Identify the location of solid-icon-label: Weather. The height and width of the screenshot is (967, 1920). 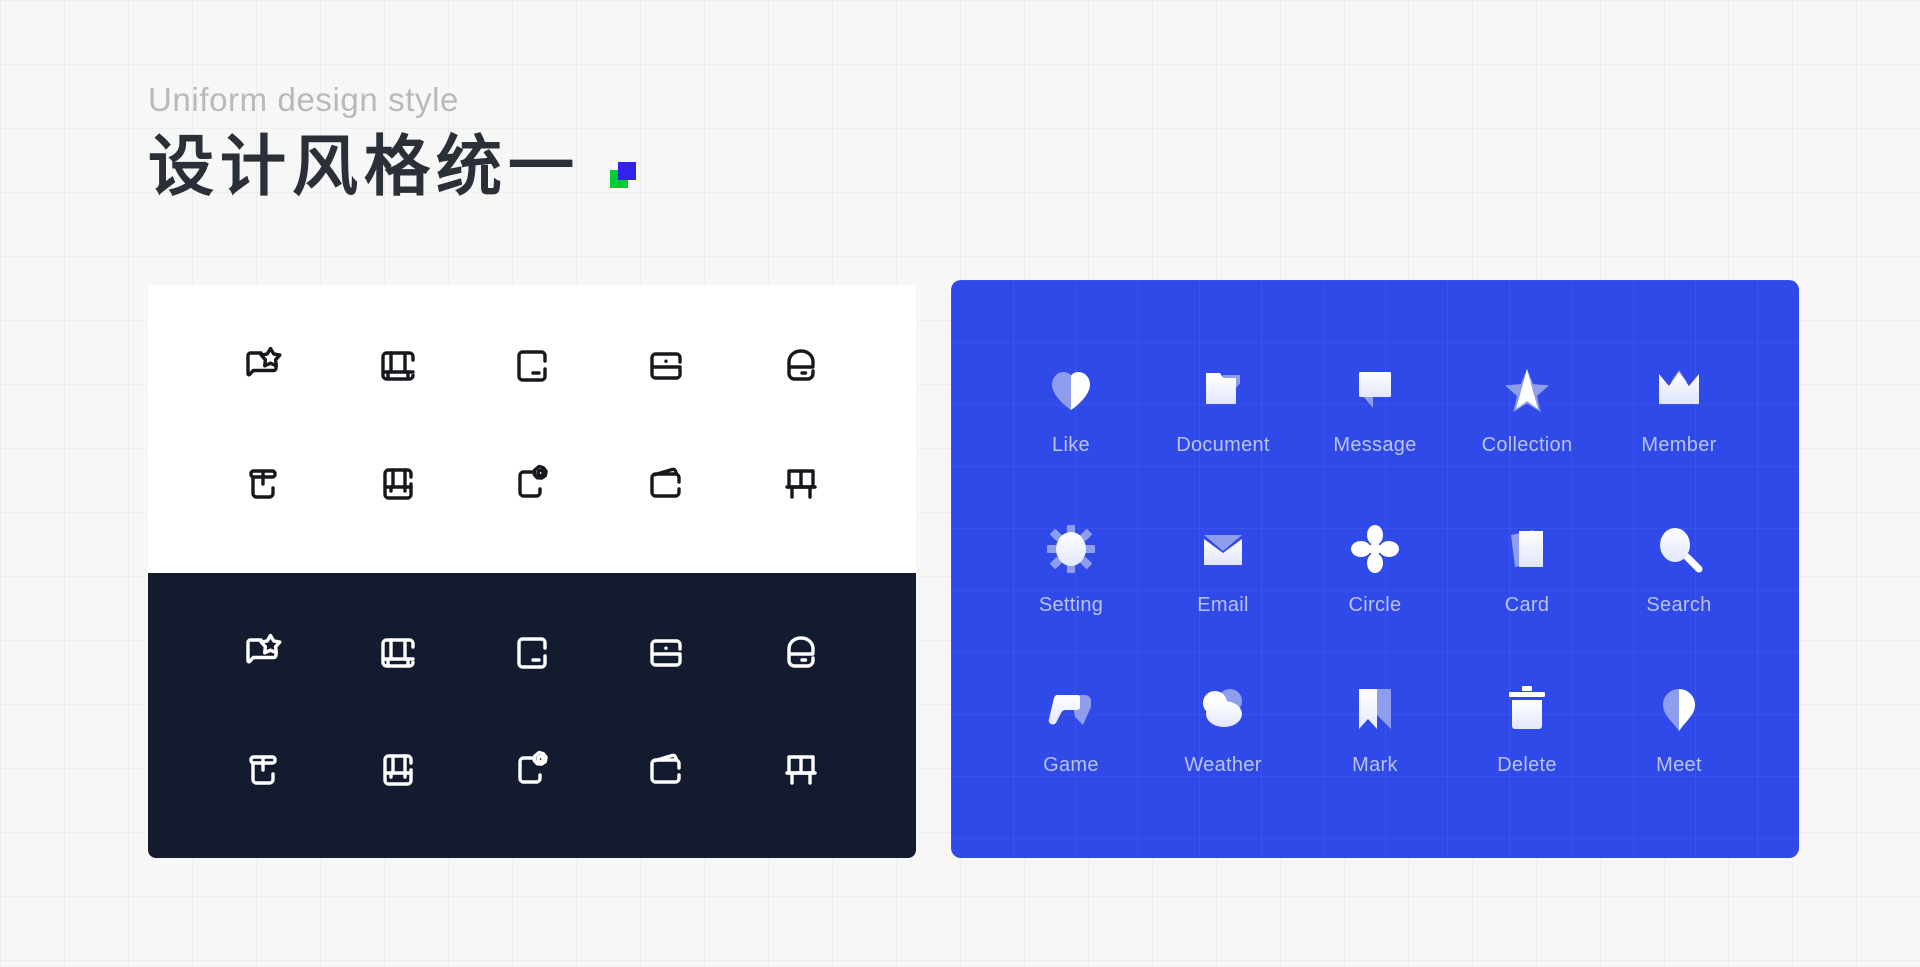
(1223, 765).